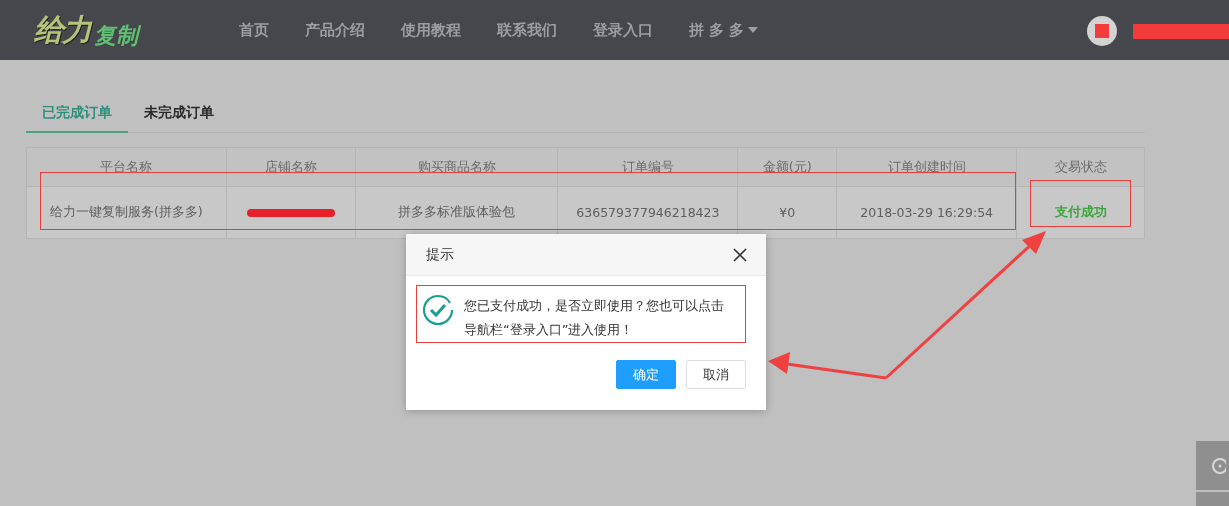 This screenshot has width=1229, height=506. Describe the element at coordinates (291, 167) in the screenshot. I see `column-header: 店铺名称` at that location.